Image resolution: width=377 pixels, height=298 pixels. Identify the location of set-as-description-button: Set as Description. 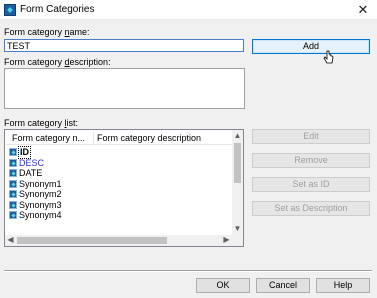
(311, 208).